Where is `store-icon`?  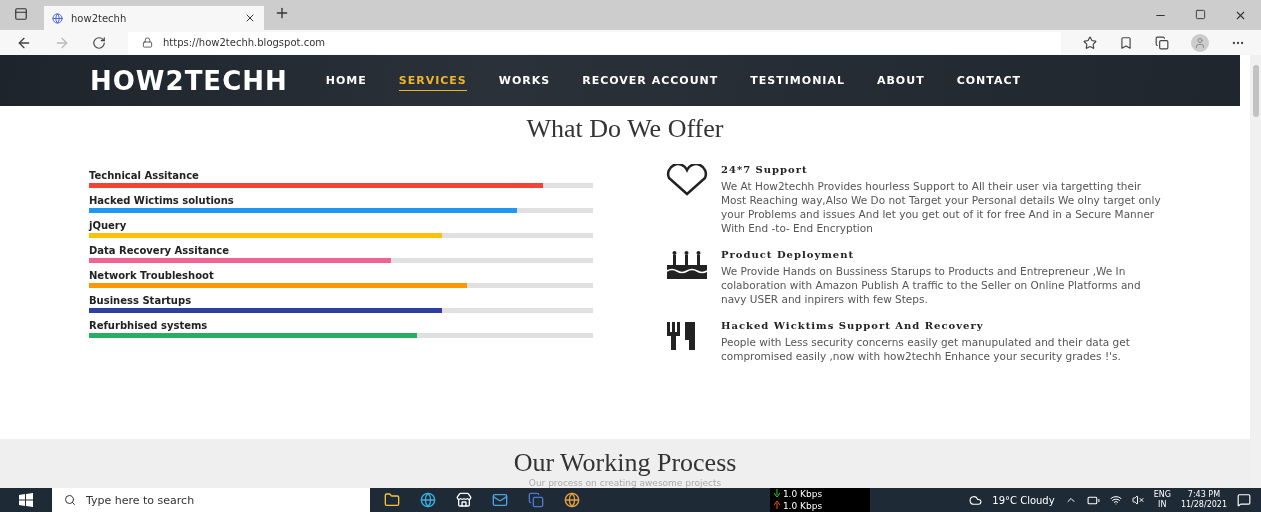
store-icon is located at coordinates (464, 500).